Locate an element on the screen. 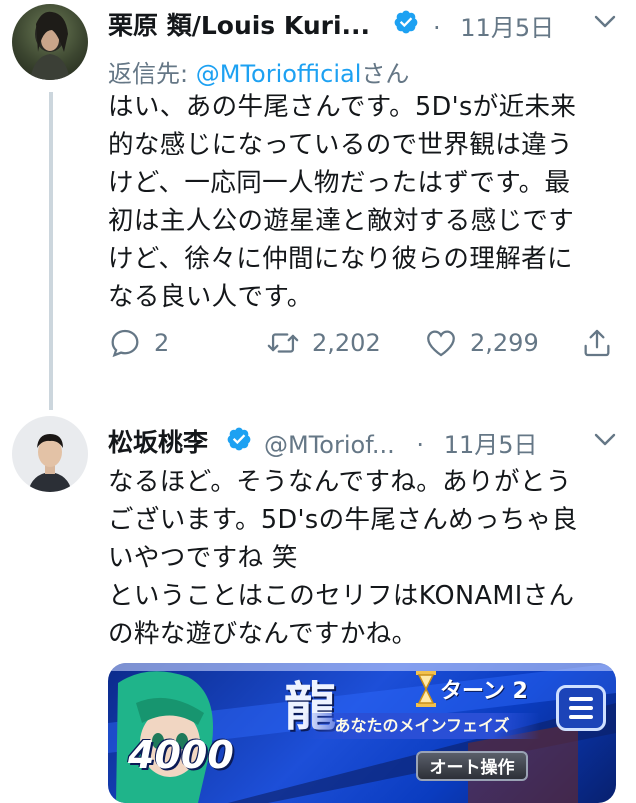 The height and width of the screenshot is (803, 636). phase-banner: あなたのメインフェイズ is located at coordinates (422, 726).